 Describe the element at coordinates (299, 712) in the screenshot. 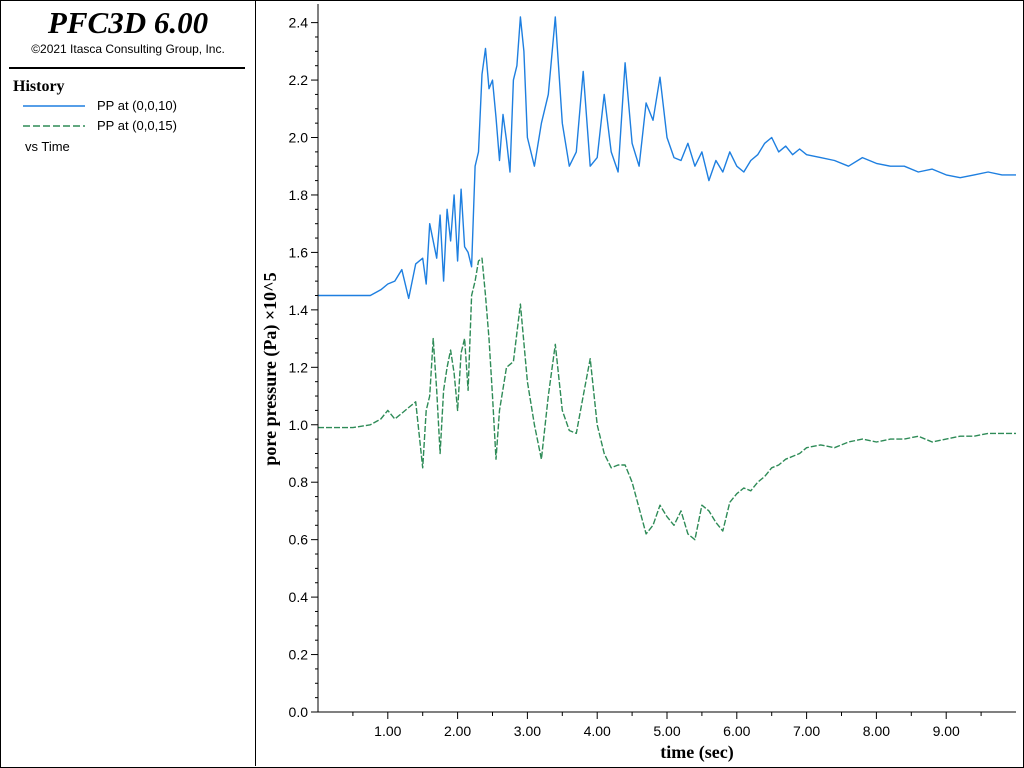

I see `y-tick-label: 0.0` at that location.